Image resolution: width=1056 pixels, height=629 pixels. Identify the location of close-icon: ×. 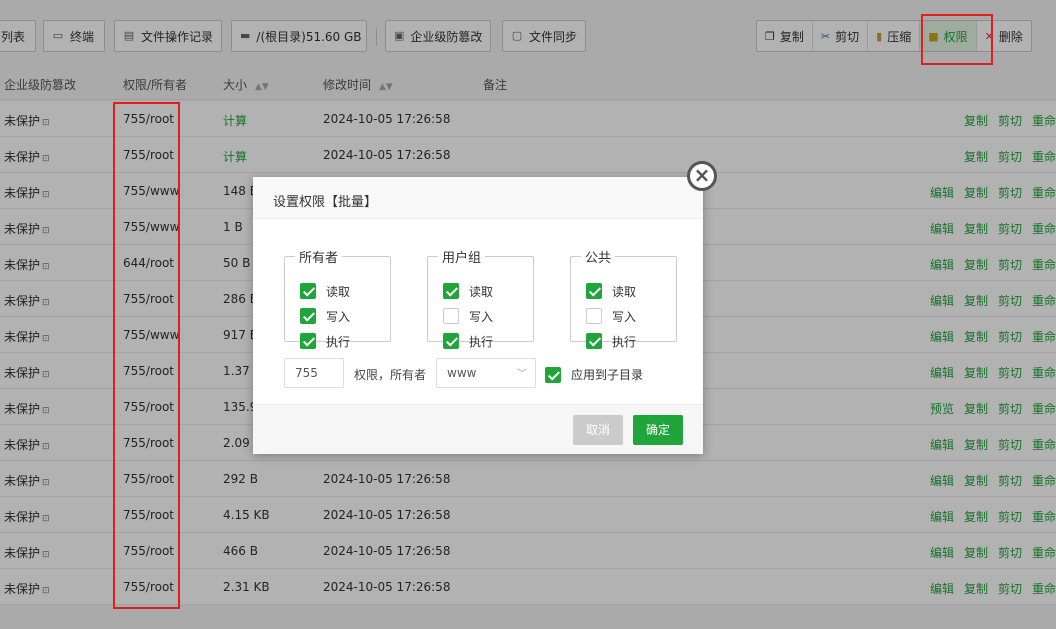
(702, 175).